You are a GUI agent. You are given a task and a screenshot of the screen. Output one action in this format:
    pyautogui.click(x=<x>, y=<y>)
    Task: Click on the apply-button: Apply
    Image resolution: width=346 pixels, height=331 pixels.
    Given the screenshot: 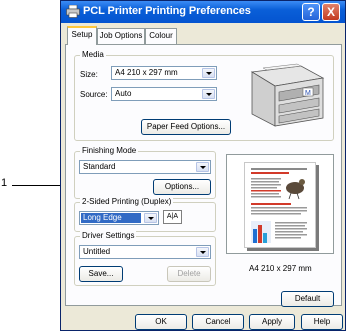 What is the action you would take?
    pyautogui.click(x=272, y=322)
    